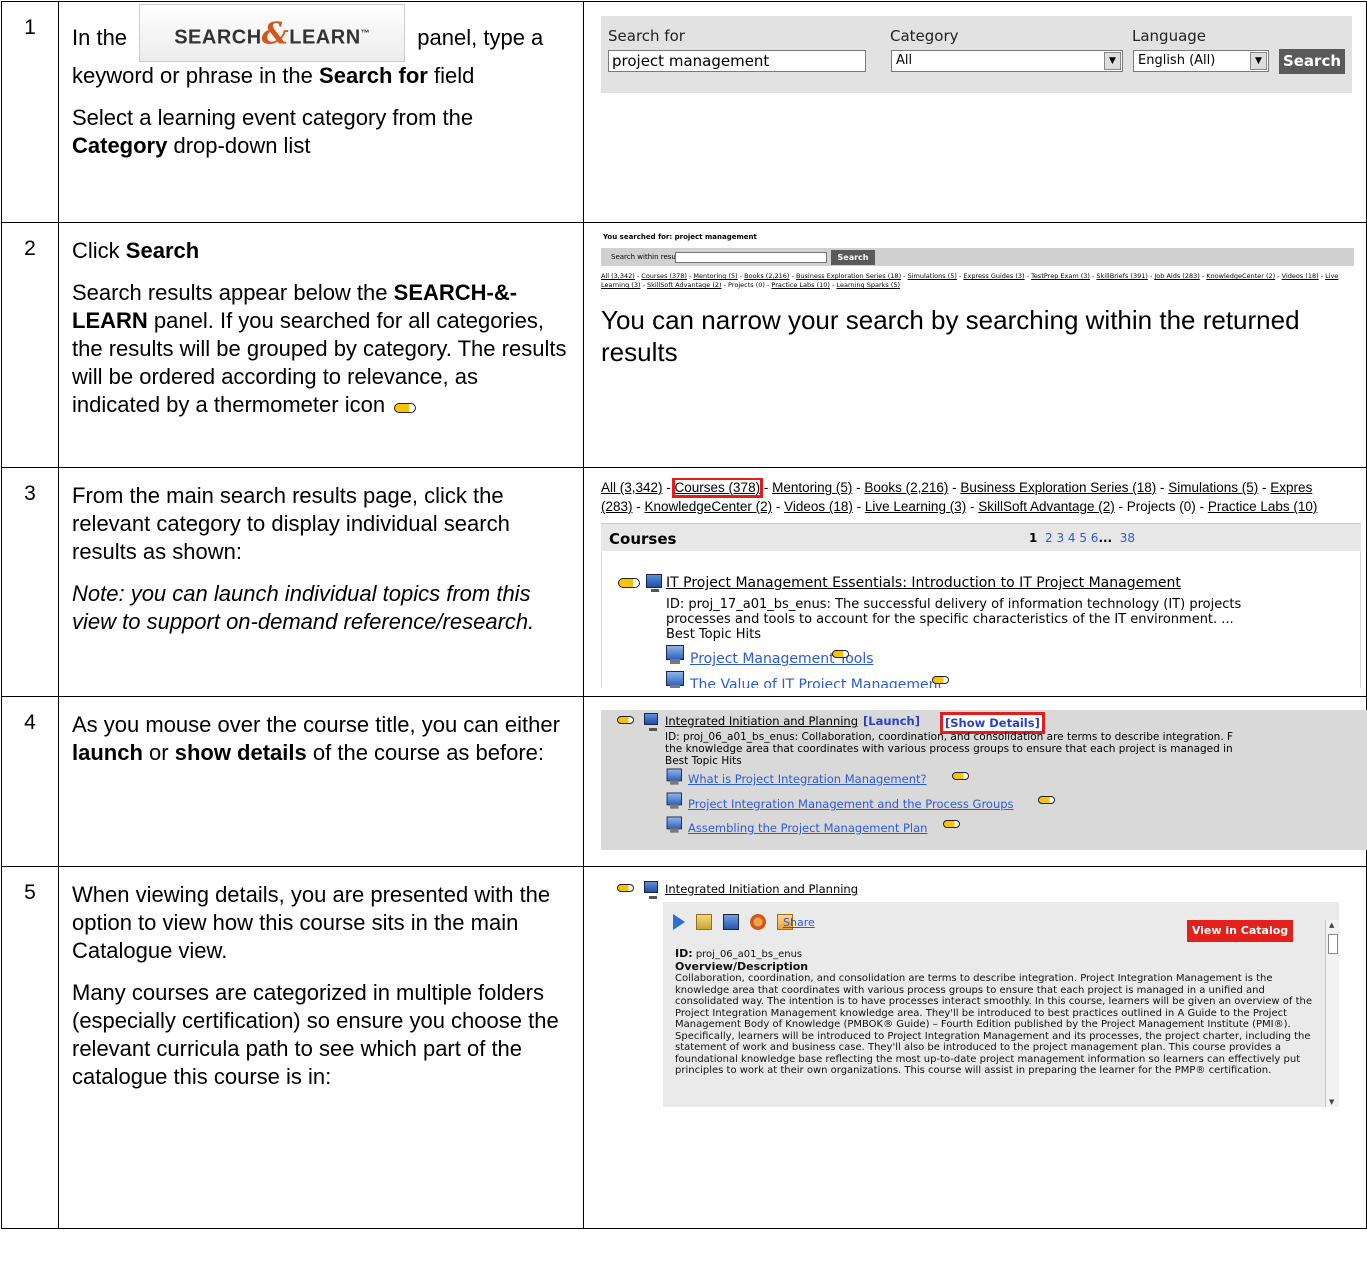 The width and height of the screenshot is (1367, 1264). I want to click on best-topic-label: Best Topic Hits, so click(714, 634).